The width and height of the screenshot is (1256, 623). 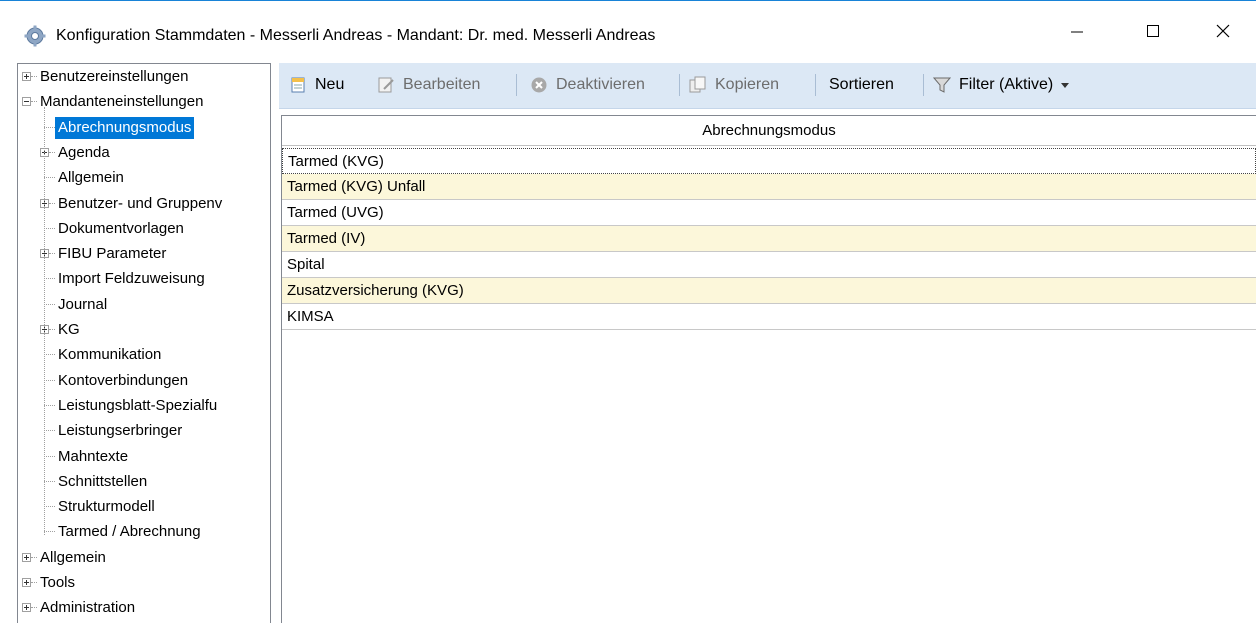 I want to click on tree-item-label: Benutzereinstellungen, so click(x=114, y=77).